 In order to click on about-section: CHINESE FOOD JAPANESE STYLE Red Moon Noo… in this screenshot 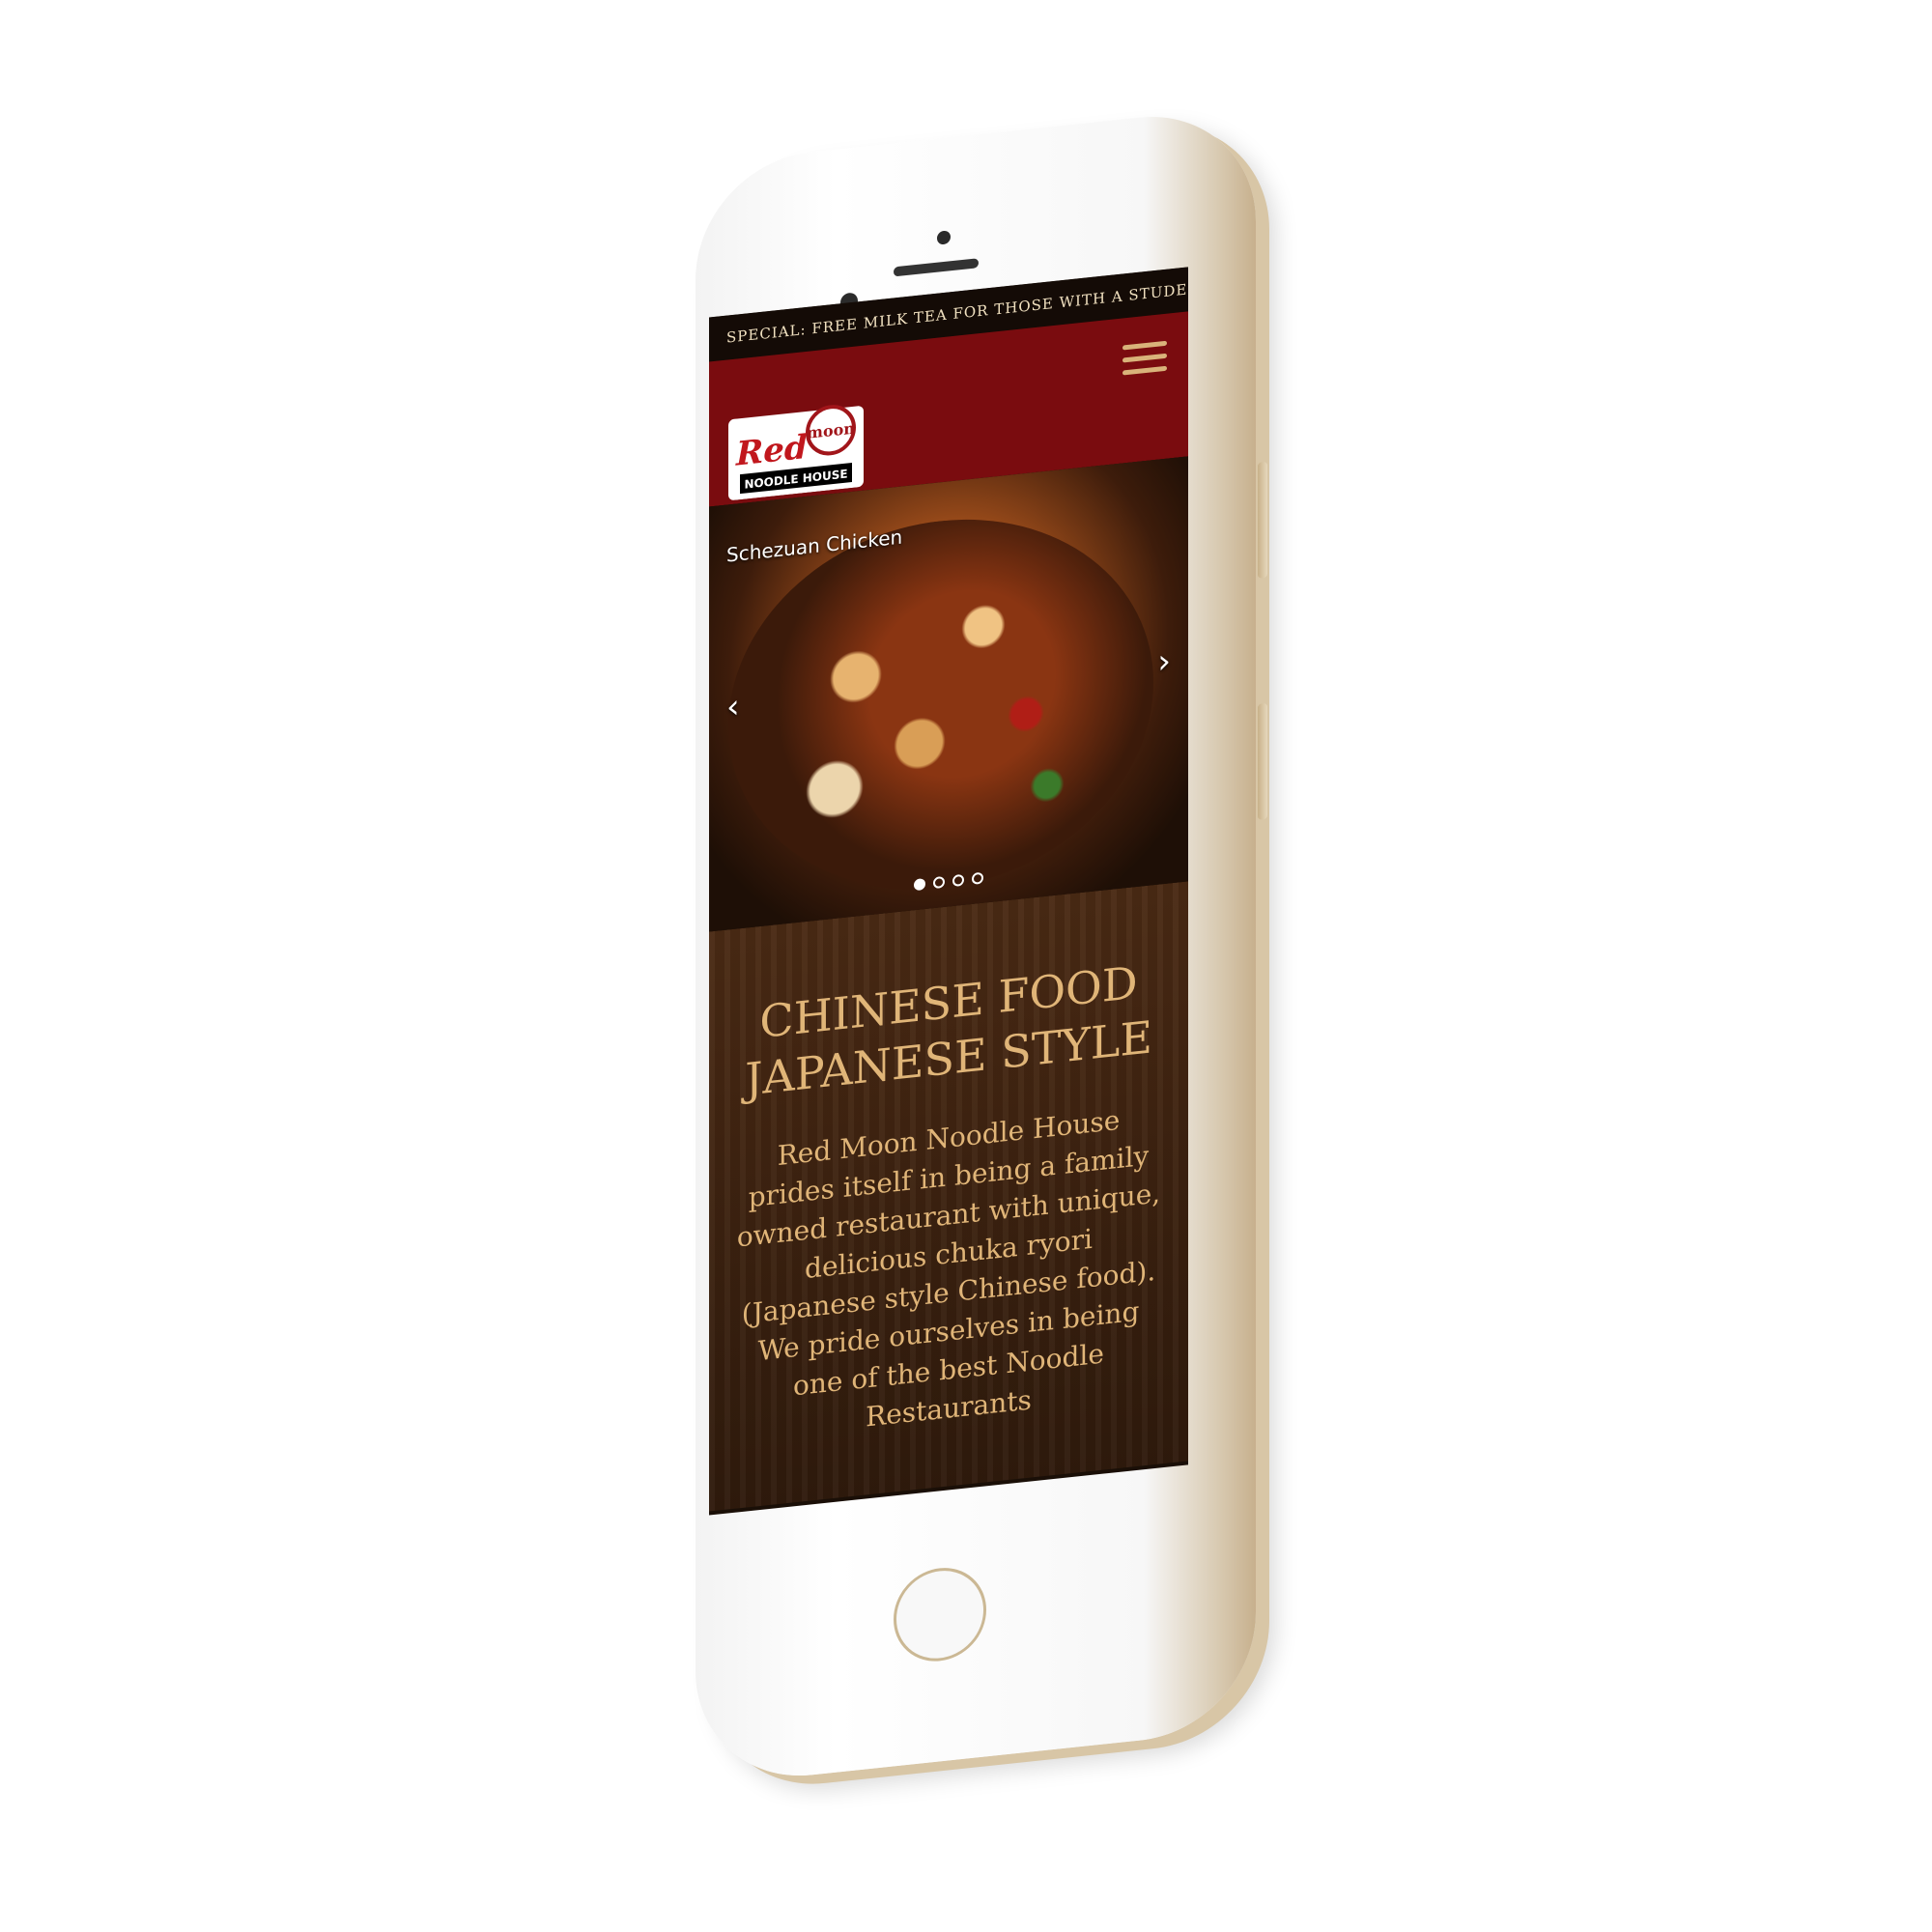, I will do `click(948, 1196)`.